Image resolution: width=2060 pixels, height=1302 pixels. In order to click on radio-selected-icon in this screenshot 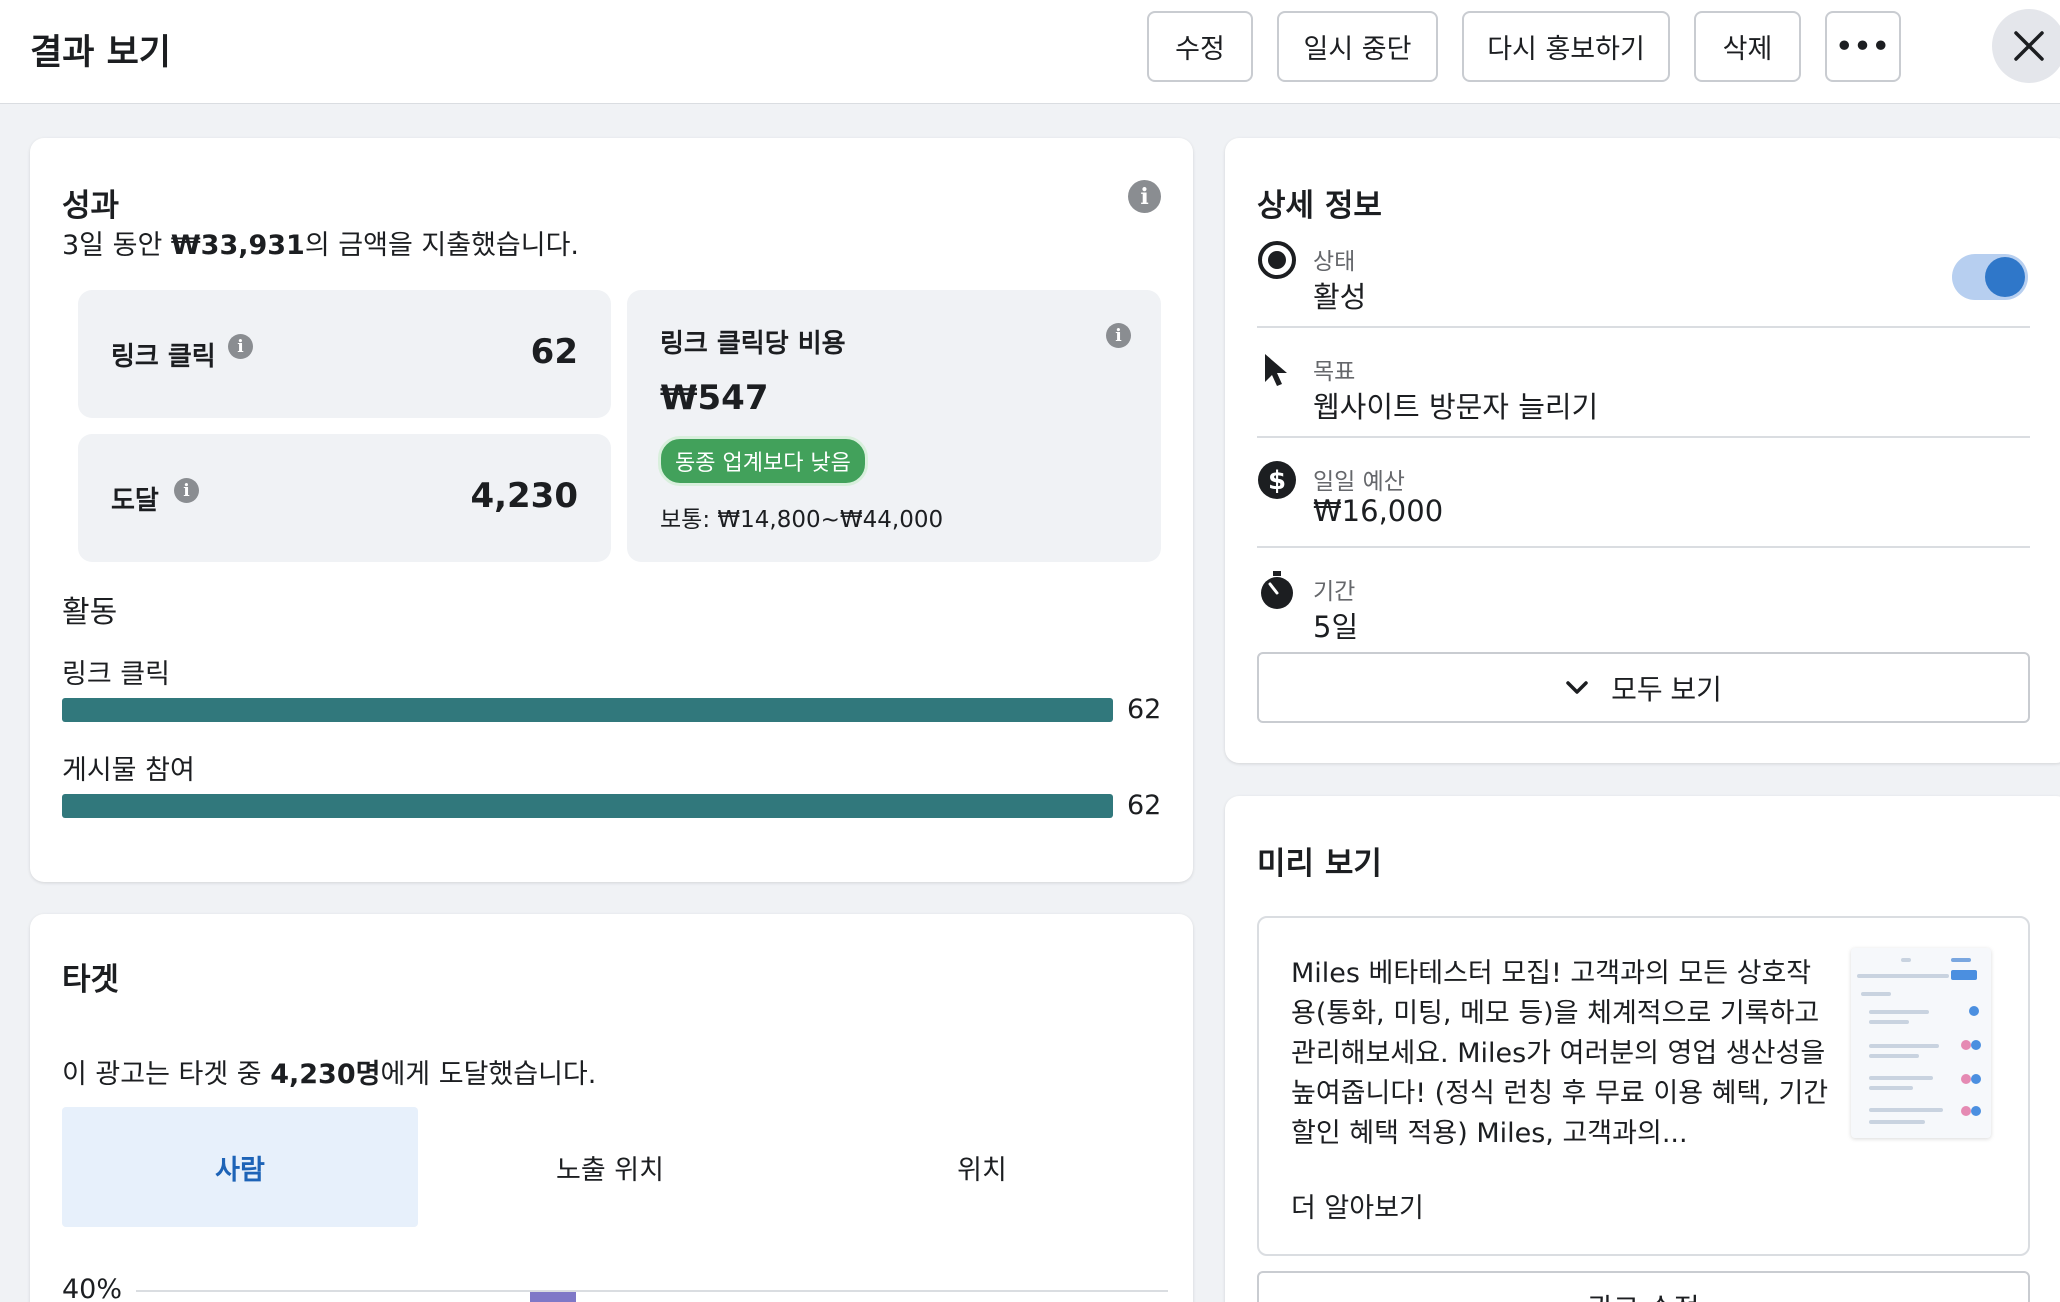, I will do `click(1277, 260)`.